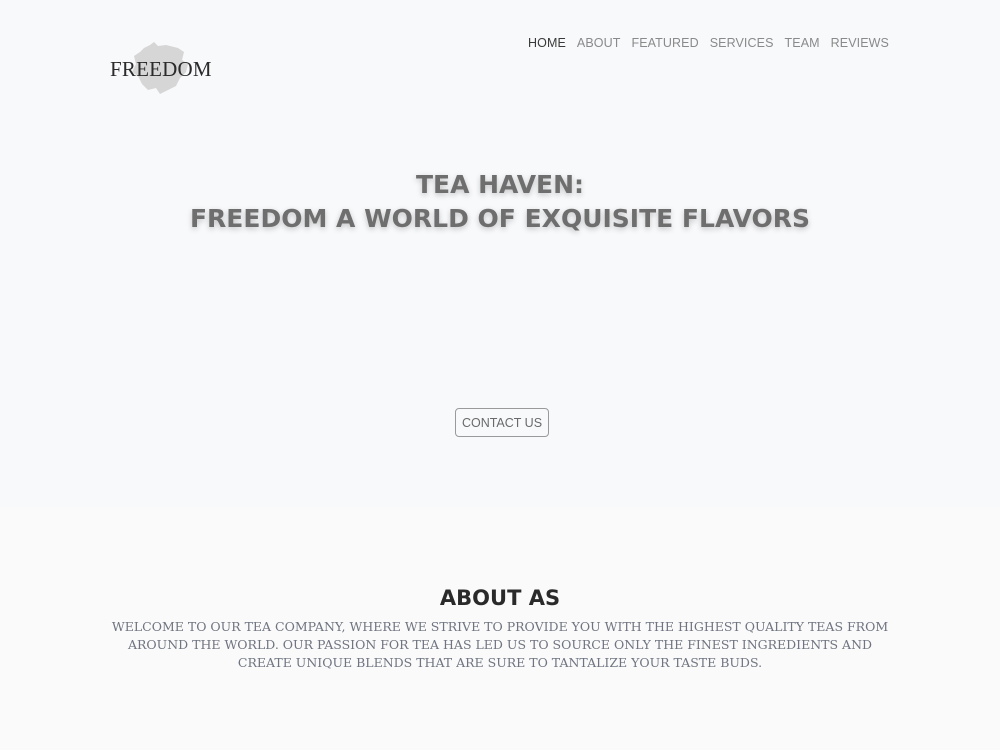  I want to click on nav-services: SERVICES, so click(742, 43).